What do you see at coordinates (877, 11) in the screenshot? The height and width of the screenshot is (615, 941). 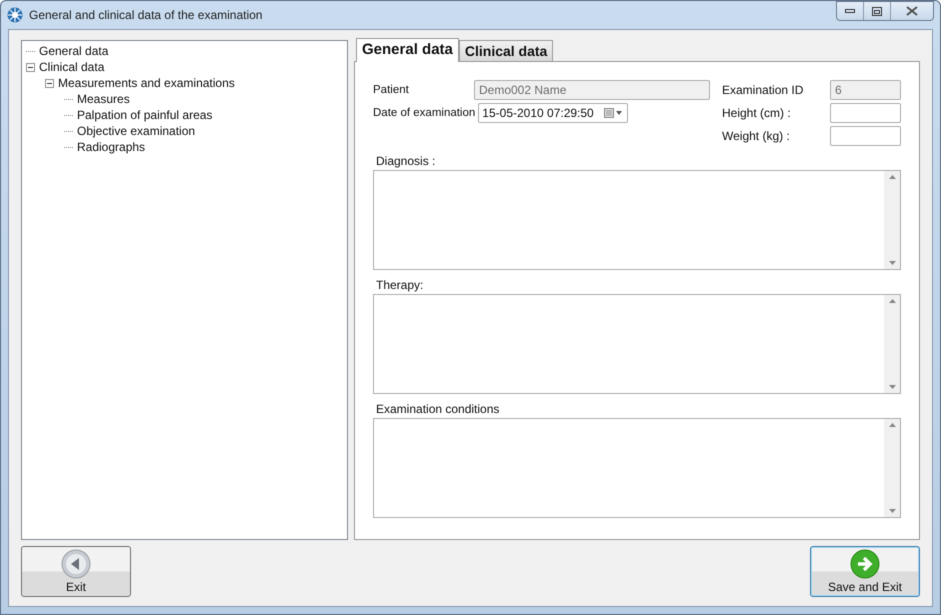 I see `maximize-icon` at bounding box center [877, 11].